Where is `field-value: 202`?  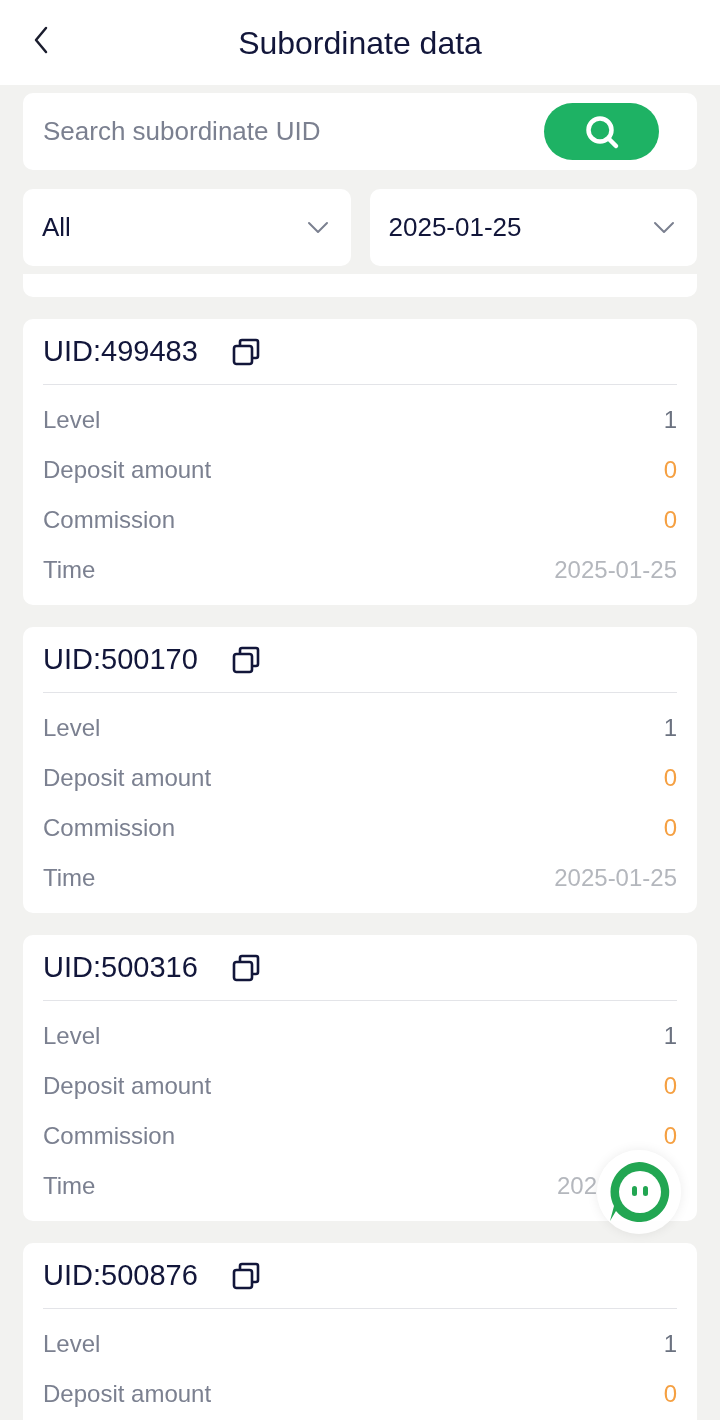 field-value: 202 is located at coordinates (577, 1186).